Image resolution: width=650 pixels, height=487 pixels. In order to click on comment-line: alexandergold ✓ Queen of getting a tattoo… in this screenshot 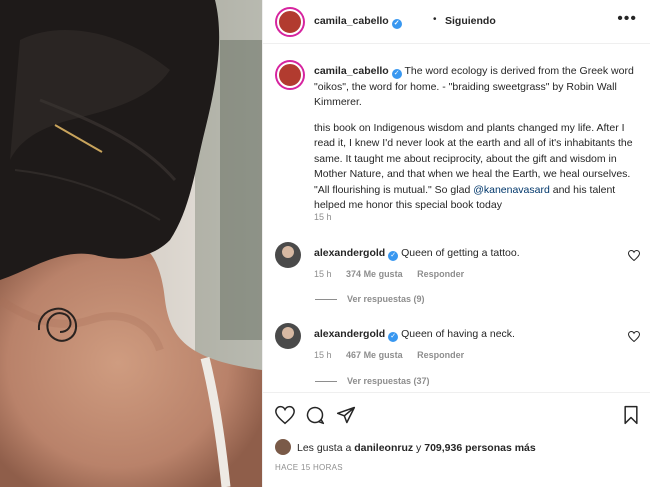, I will do `click(417, 254)`.